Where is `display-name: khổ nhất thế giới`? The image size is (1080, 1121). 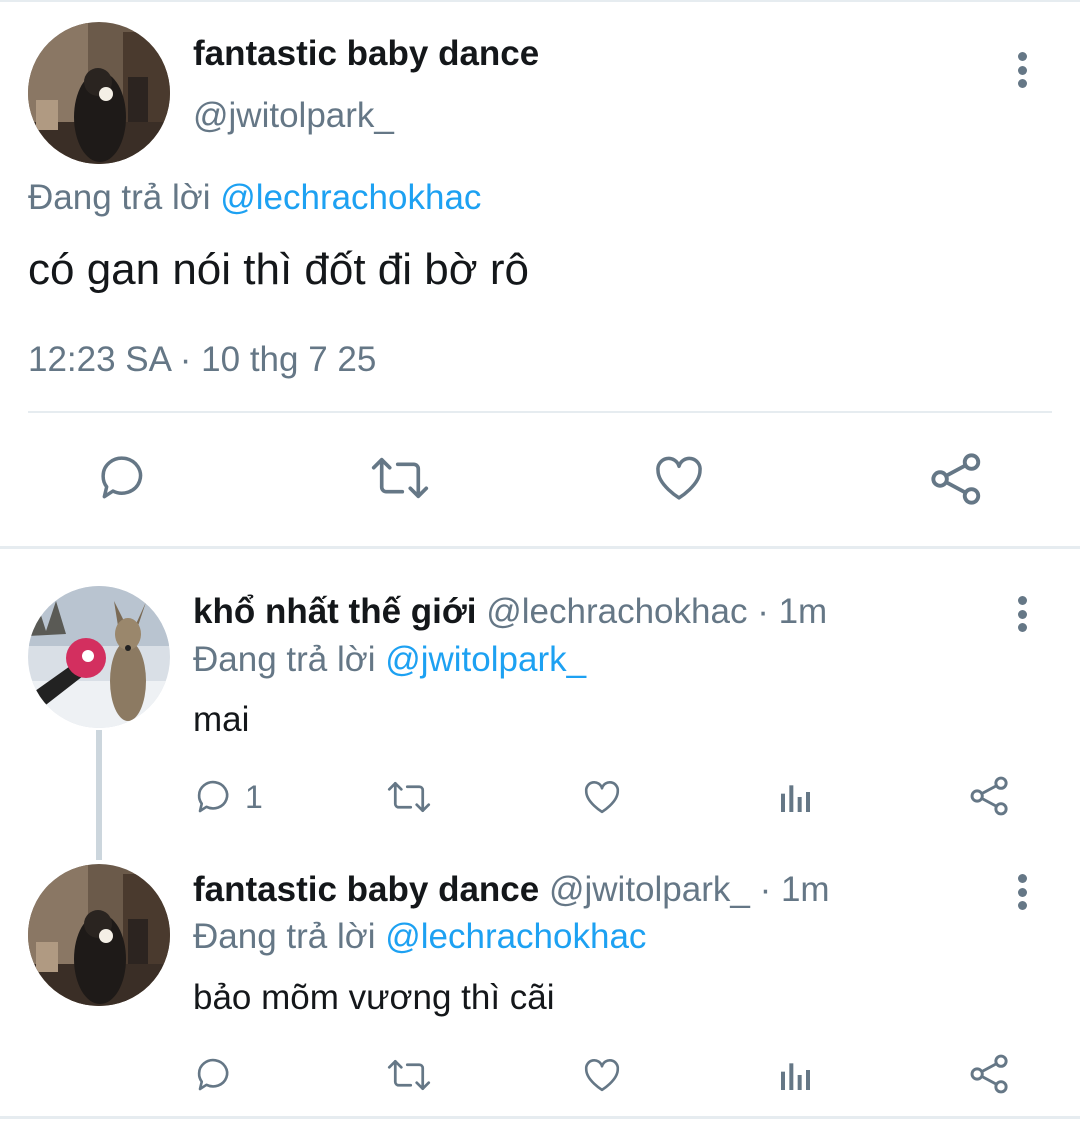 display-name: khổ nhất thế giới is located at coordinates (335, 611).